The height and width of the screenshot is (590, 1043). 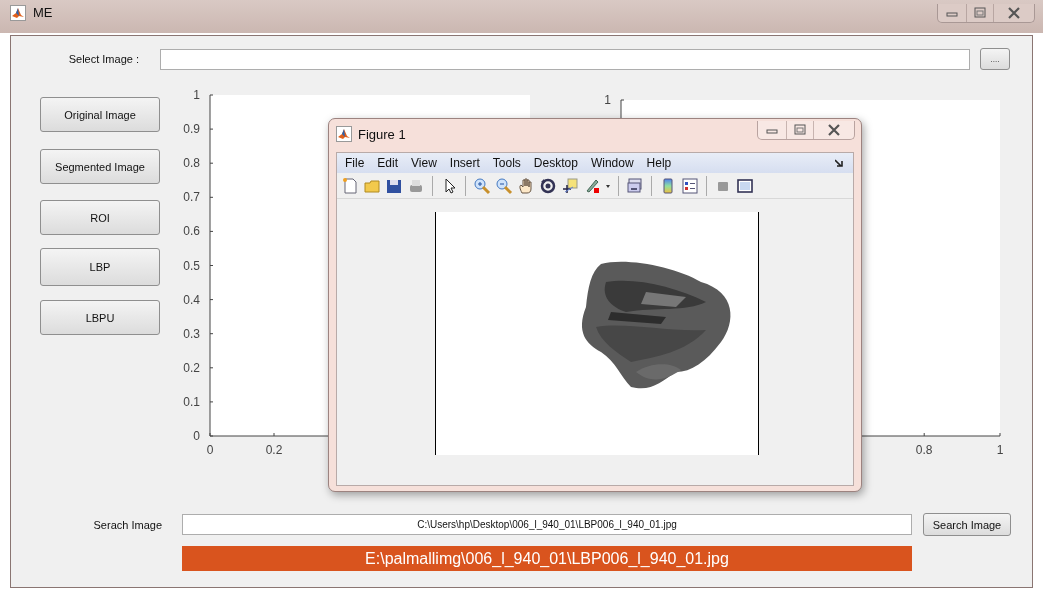 What do you see at coordinates (210, 450) in the screenshot?
I see `x-tick-label: 0` at bounding box center [210, 450].